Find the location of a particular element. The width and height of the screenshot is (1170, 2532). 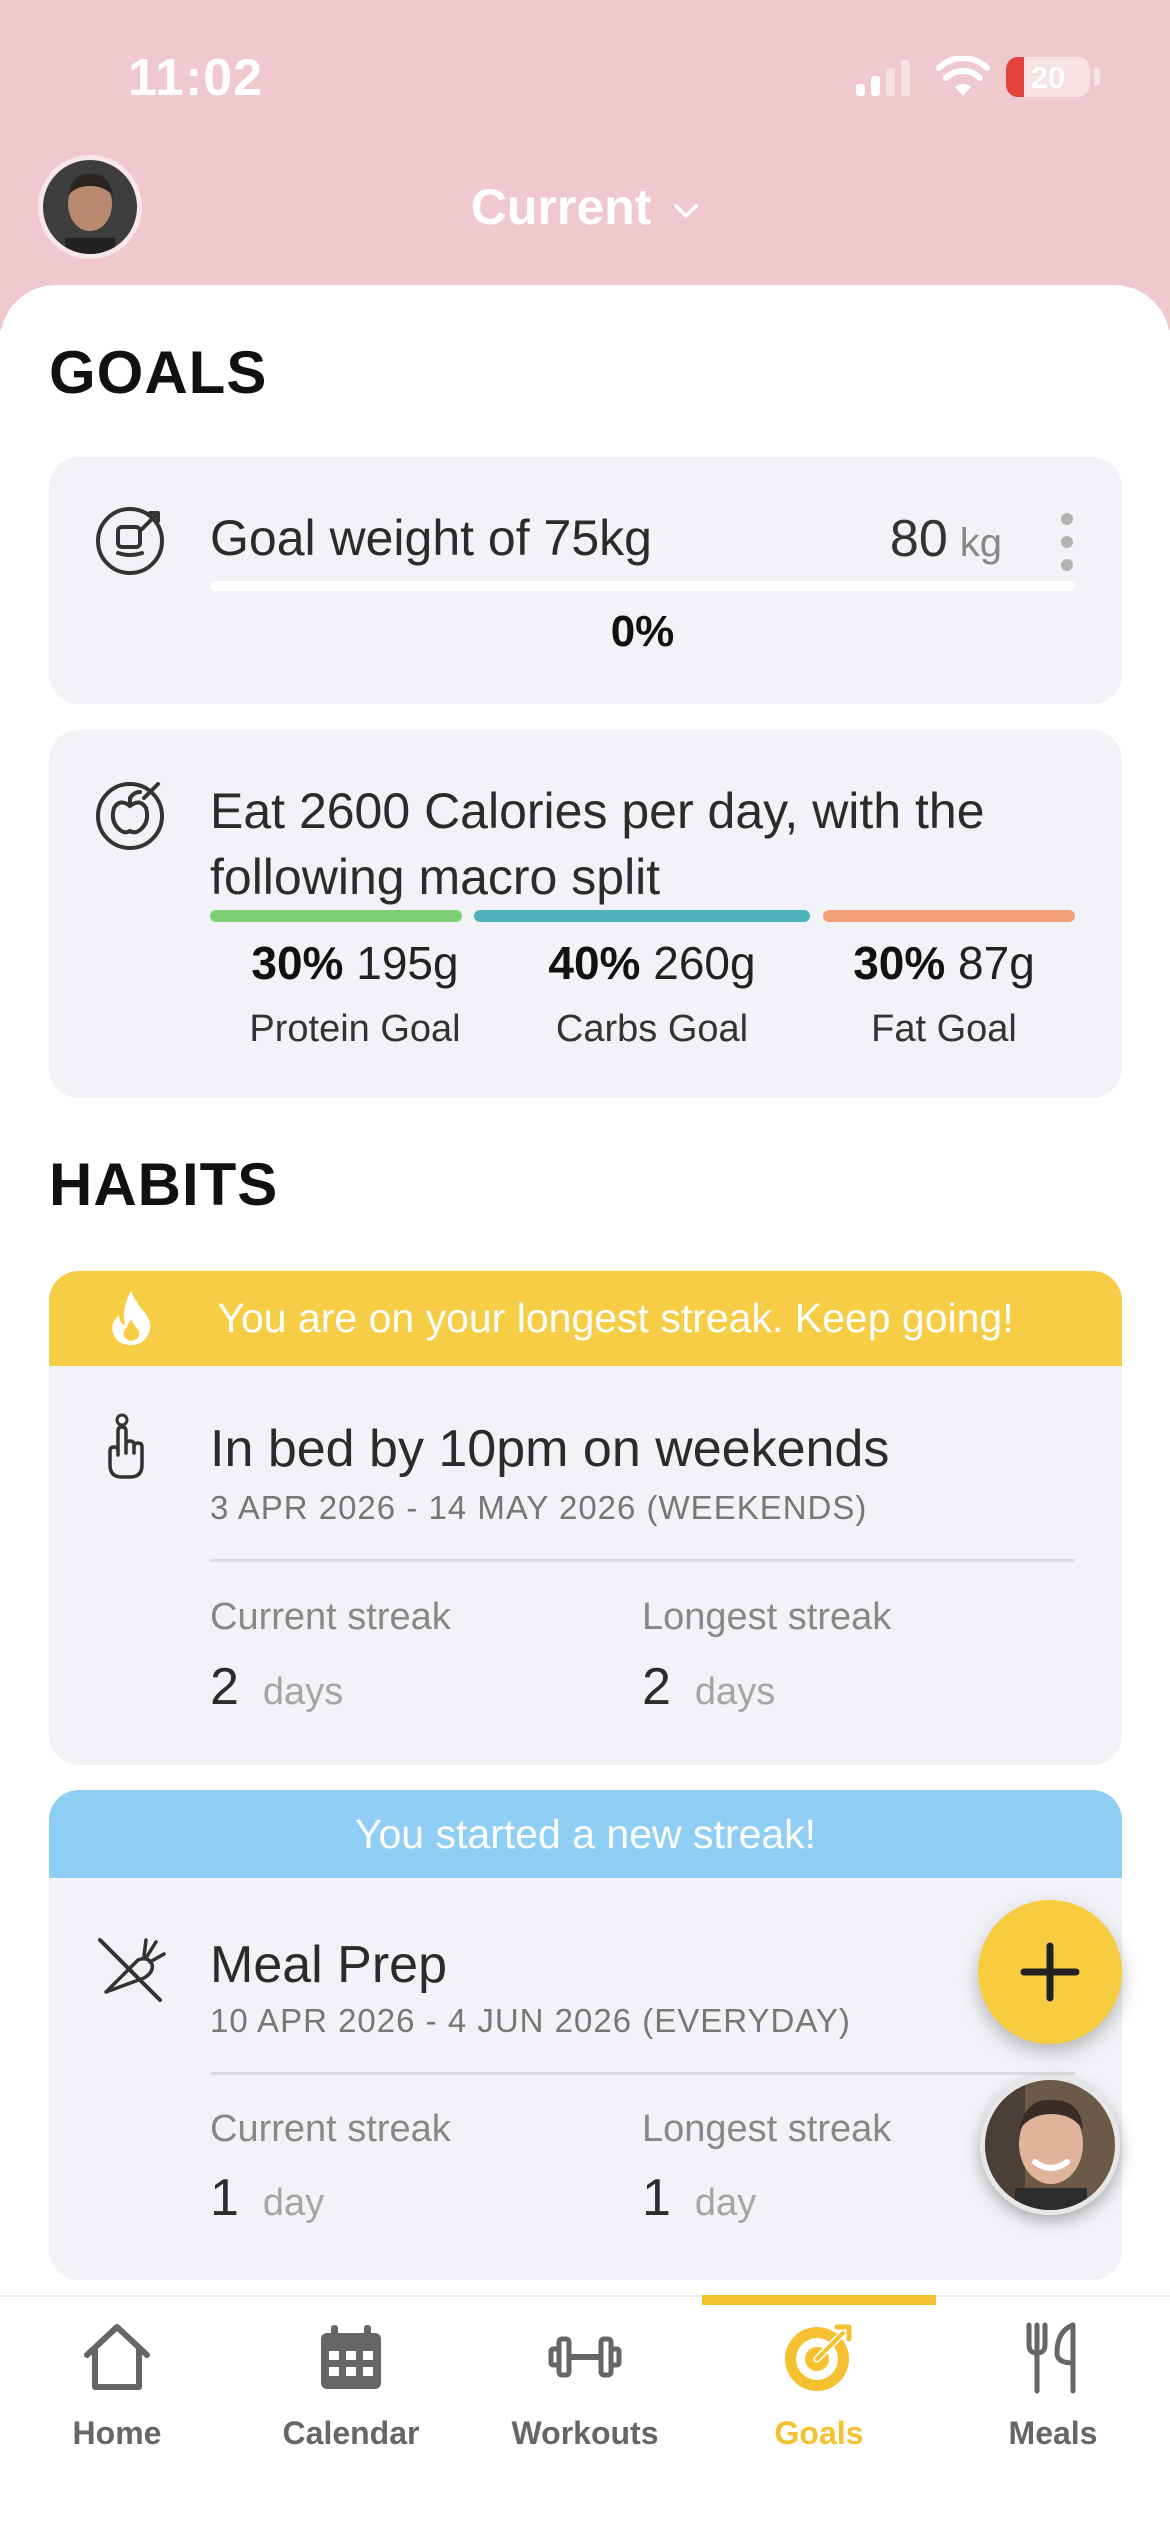

no-carrot-icon is located at coordinates (132, 1970).